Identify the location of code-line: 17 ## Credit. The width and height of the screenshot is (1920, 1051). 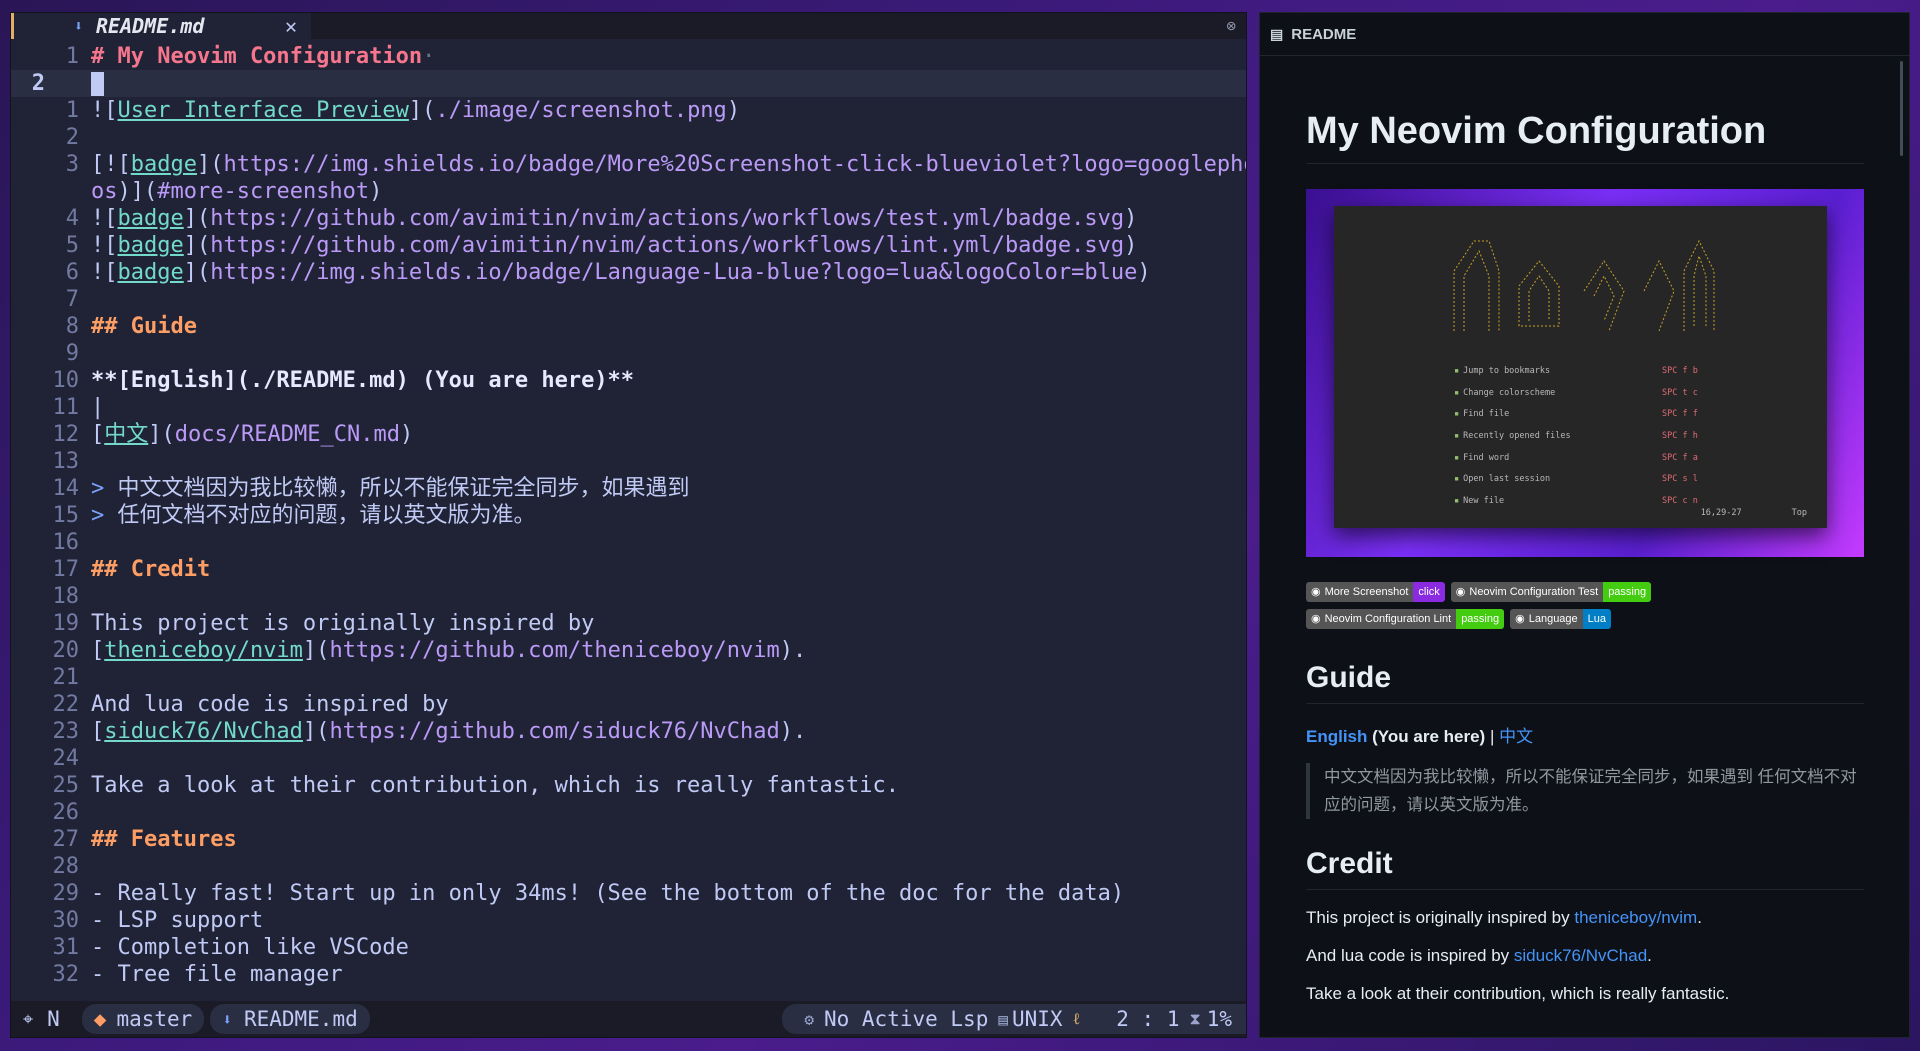
(628, 569).